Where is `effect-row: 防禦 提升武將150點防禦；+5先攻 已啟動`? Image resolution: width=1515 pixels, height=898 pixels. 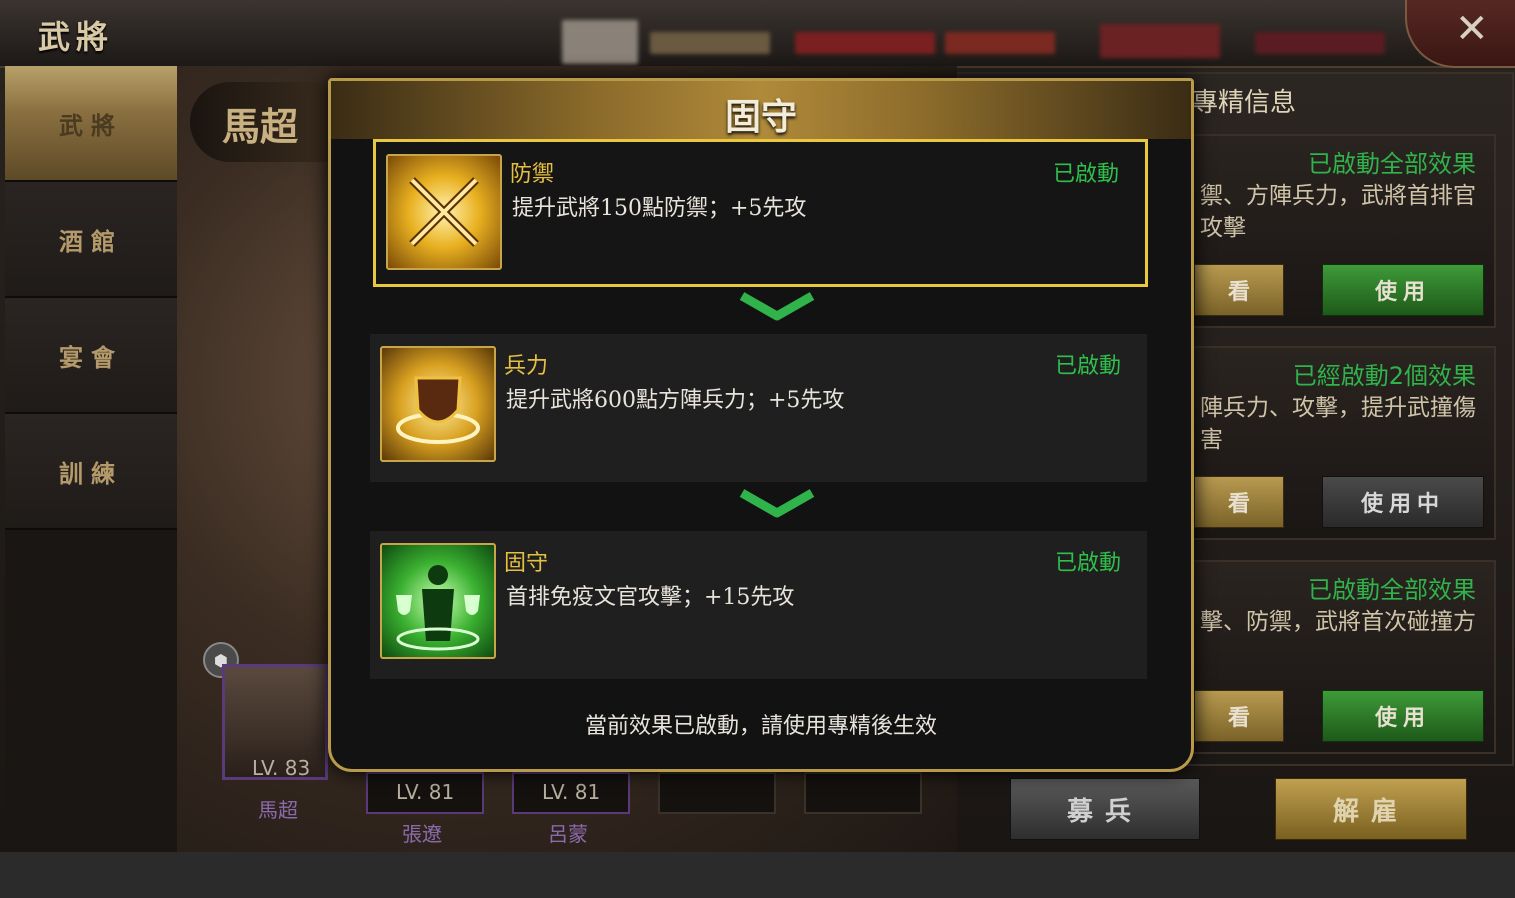
effect-row: 防禦 提升武將150點防禦；+5先攻 已啟動 is located at coordinates (760, 213).